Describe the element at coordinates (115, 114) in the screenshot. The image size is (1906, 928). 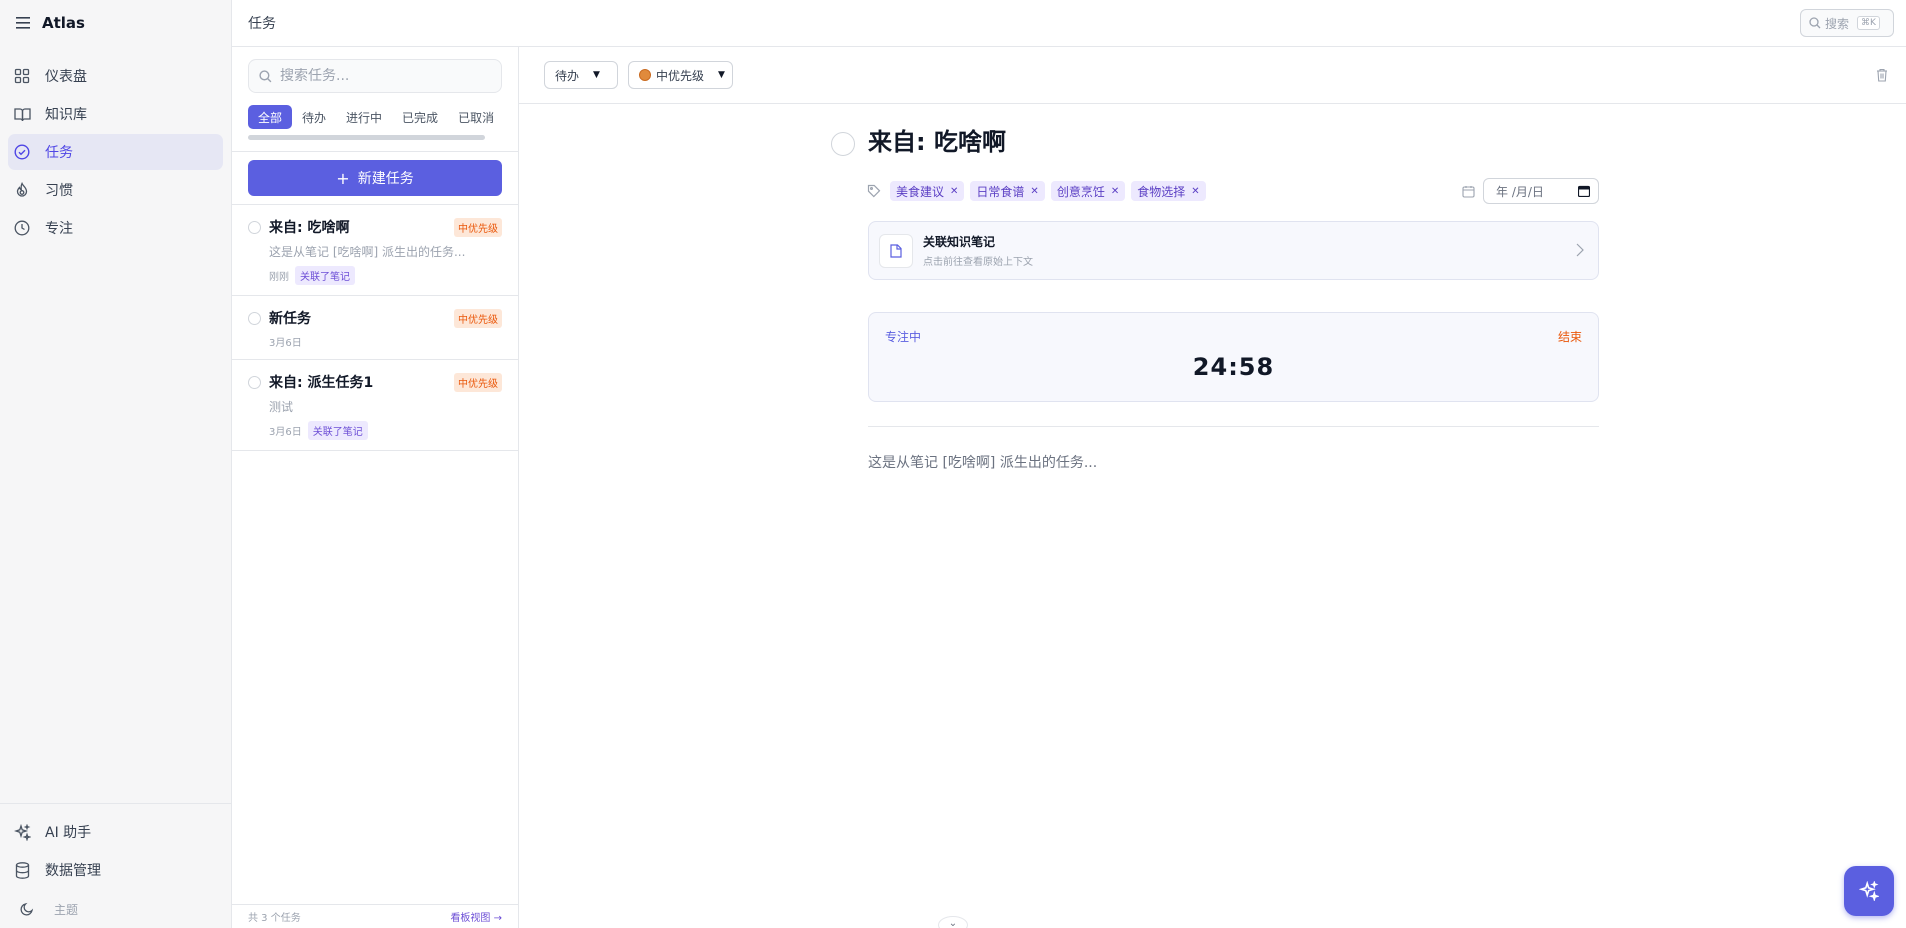
I see `sidebar-item-knowledge: 知识库` at that location.